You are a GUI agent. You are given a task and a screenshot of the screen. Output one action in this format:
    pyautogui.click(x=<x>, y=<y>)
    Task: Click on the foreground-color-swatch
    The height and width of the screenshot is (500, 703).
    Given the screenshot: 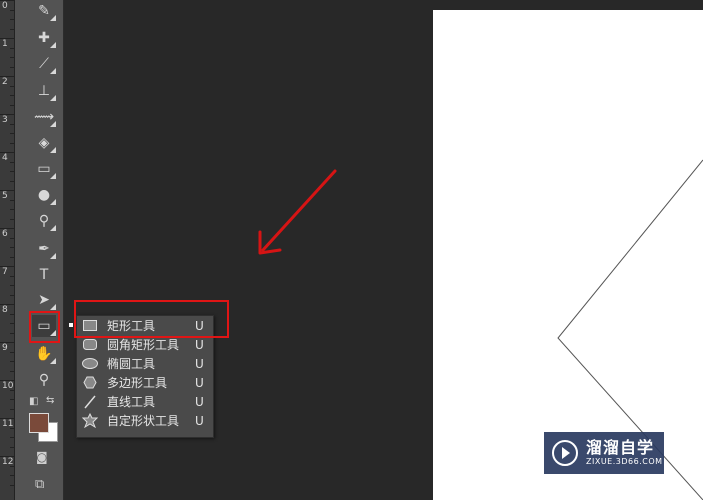 What is the action you would take?
    pyautogui.click(x=39, y=423)
    